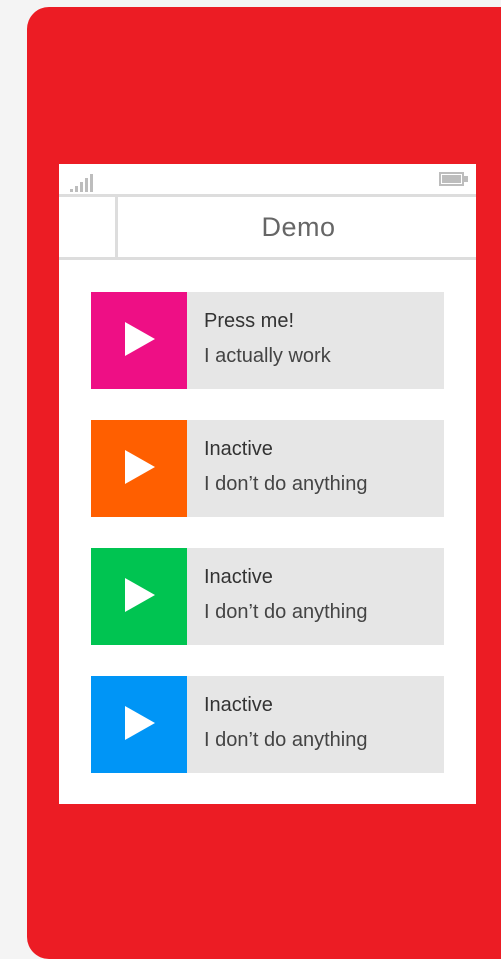 This screenshot has height=959, width=501. I want to click on item-title: Press me!, so click(249, 321).